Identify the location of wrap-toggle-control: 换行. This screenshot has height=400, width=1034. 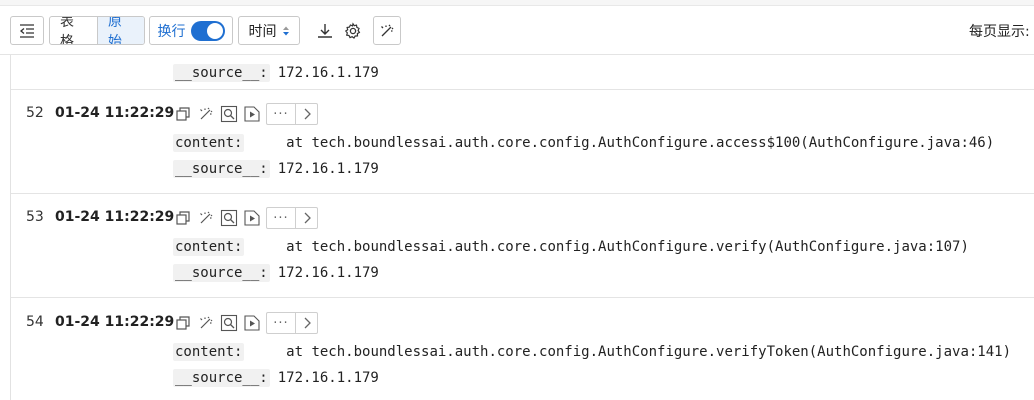
(191, 30).